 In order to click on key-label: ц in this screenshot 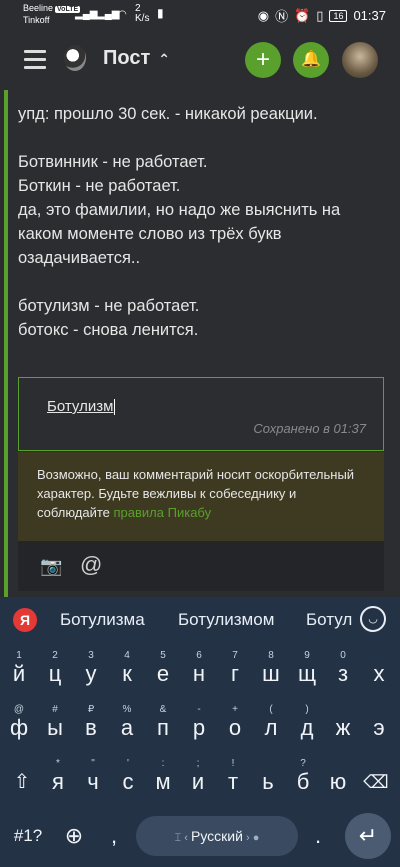, I will do `click(55, 673)`.